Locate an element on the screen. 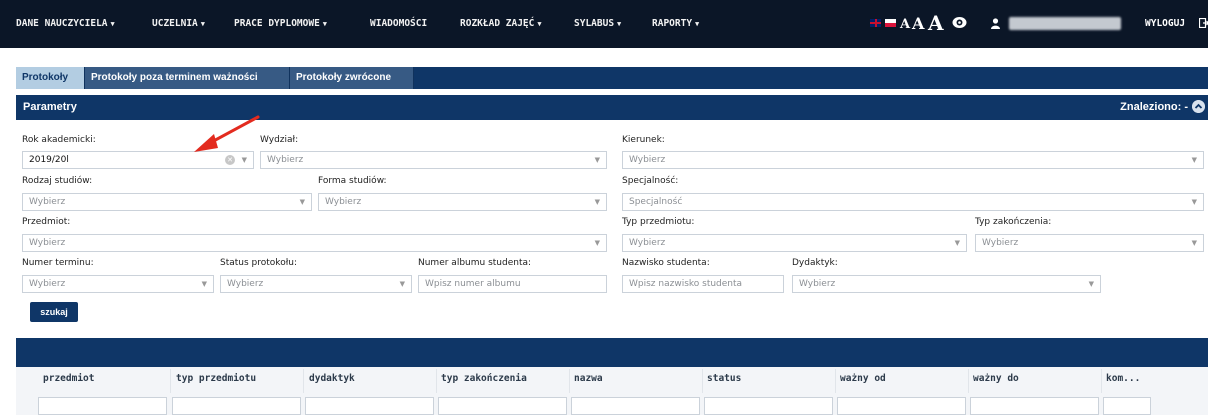 The height and width of the screenshot is (415, 1208). tab-protokoly-poza-terminem: Protokoły poza terminem ważności is located at coordinates (187, 78).